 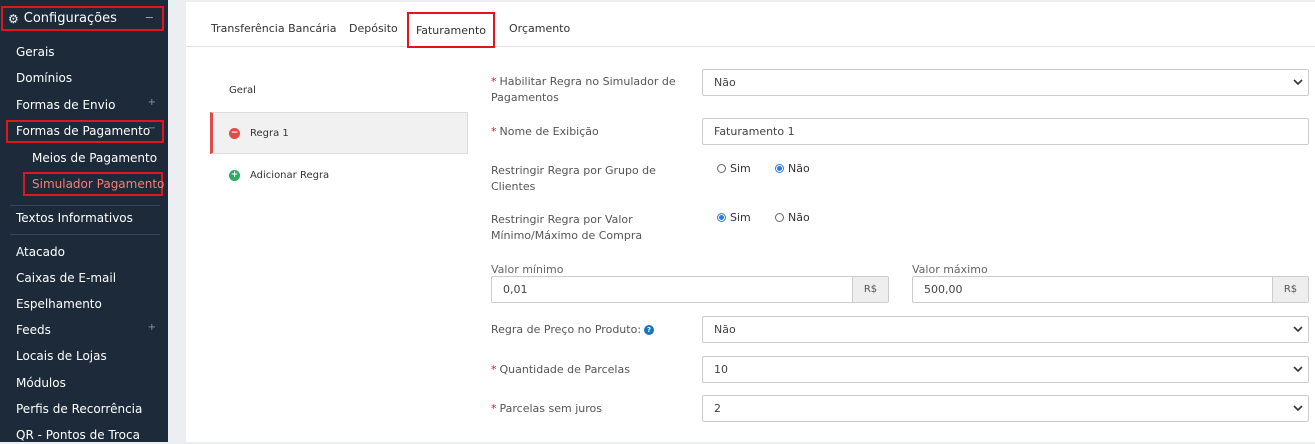 I want to click on sidebar-item-perfis-recorrencia: Perfis de Recorrência, so click(x=79, y=409).